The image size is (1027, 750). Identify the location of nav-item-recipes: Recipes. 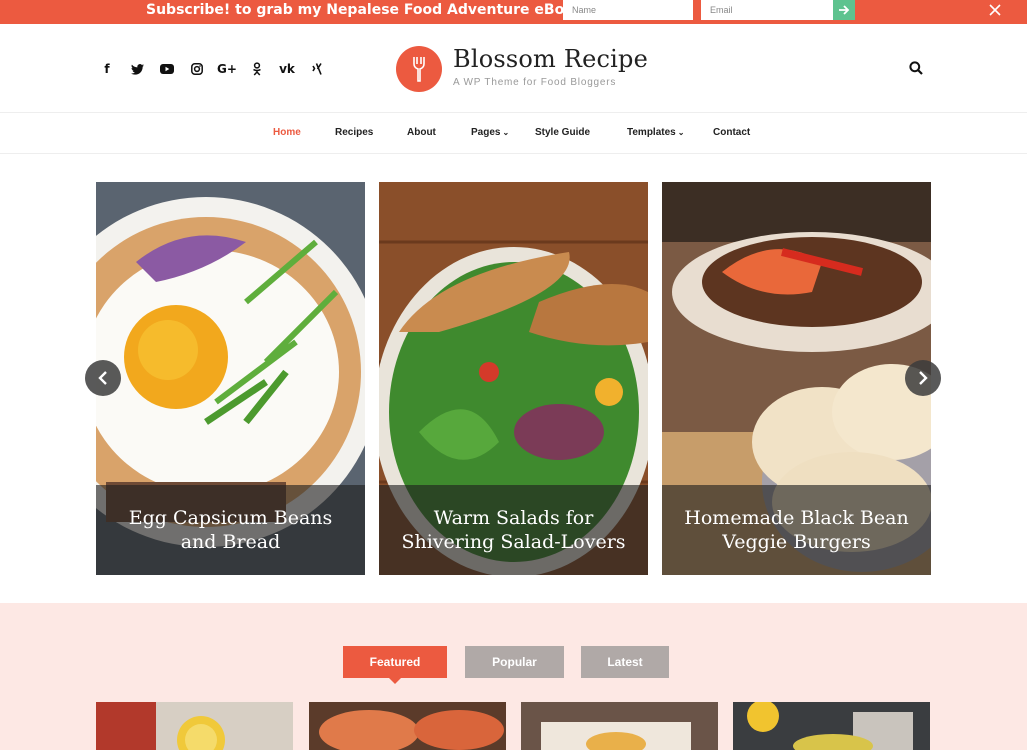
(354, 132).